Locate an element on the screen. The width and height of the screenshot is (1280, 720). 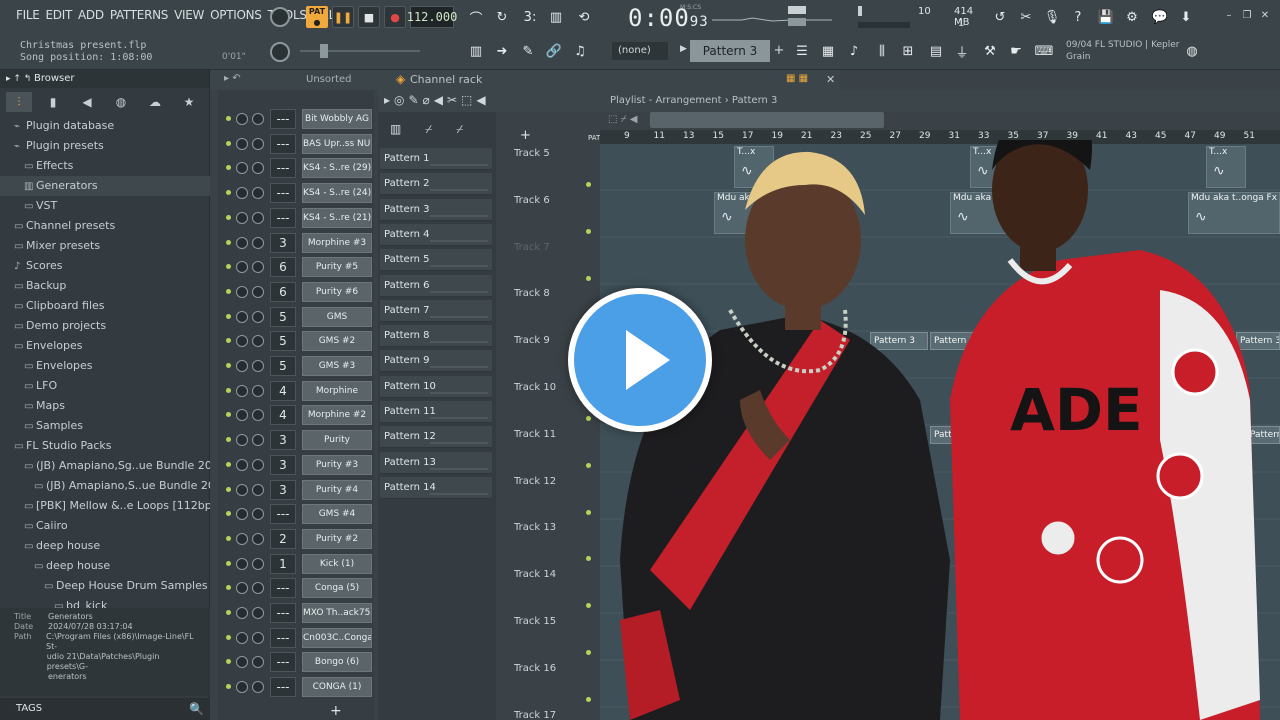
browser-item: ⌁ Plugin presets is located at coordinates (105, 146).